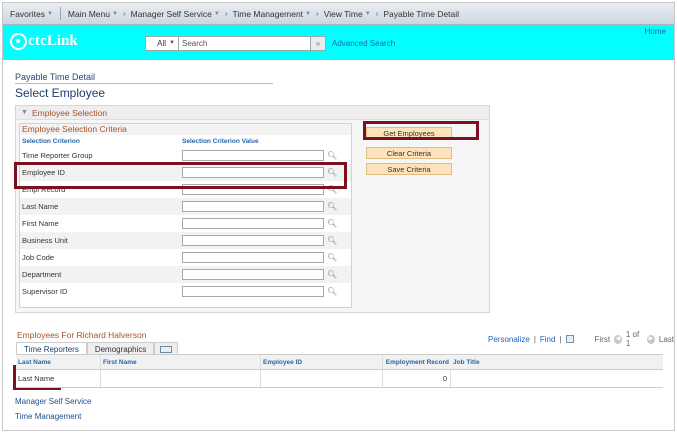  I want to click on criterion-row-business-unit: Business Unit 🔍︎, so click(185, 240).